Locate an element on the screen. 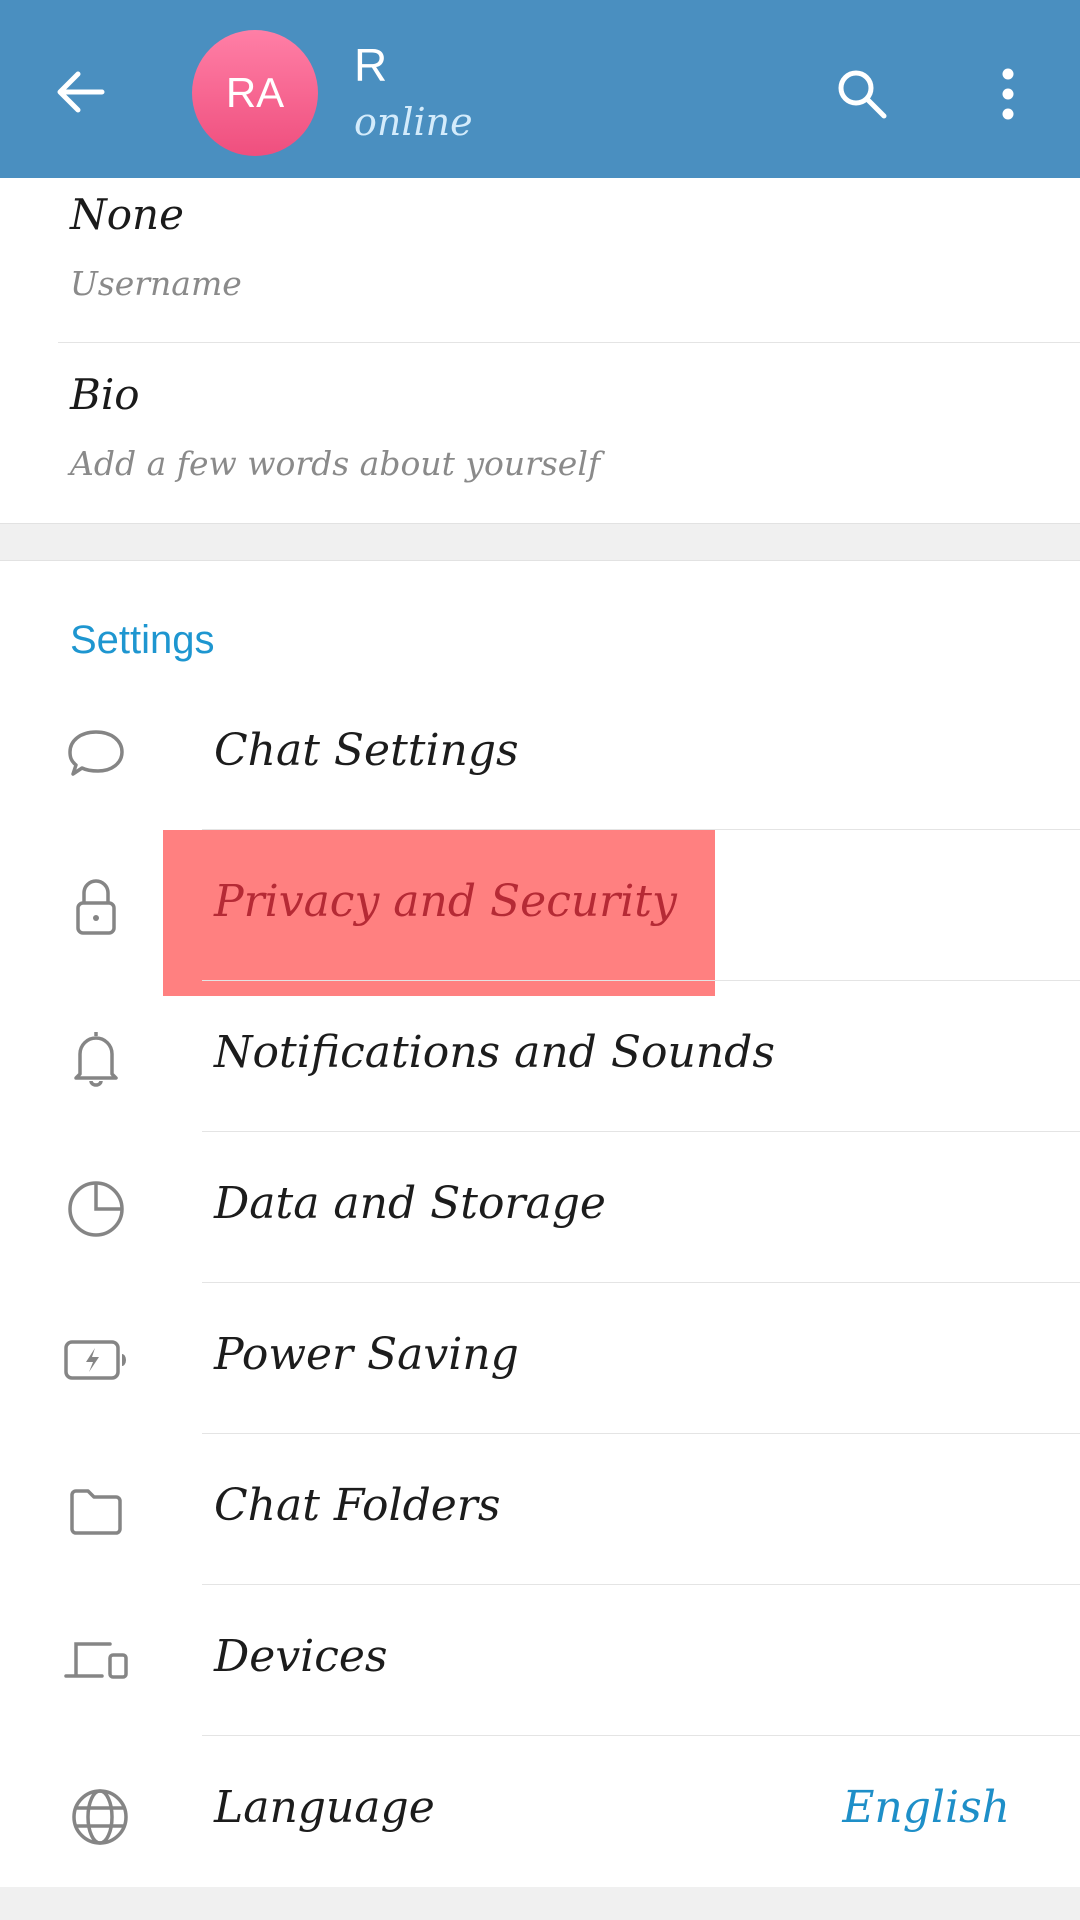 This screenshot has height=1920, width=1080. online-status: online is located at coordinates (413, 122).